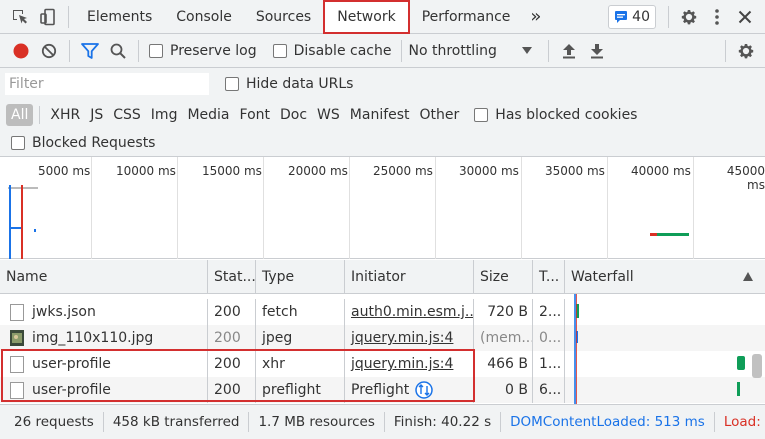 Image resolution: width=765 pixels, height=439 pixels. I want to click on search-button, so click(118, 51).